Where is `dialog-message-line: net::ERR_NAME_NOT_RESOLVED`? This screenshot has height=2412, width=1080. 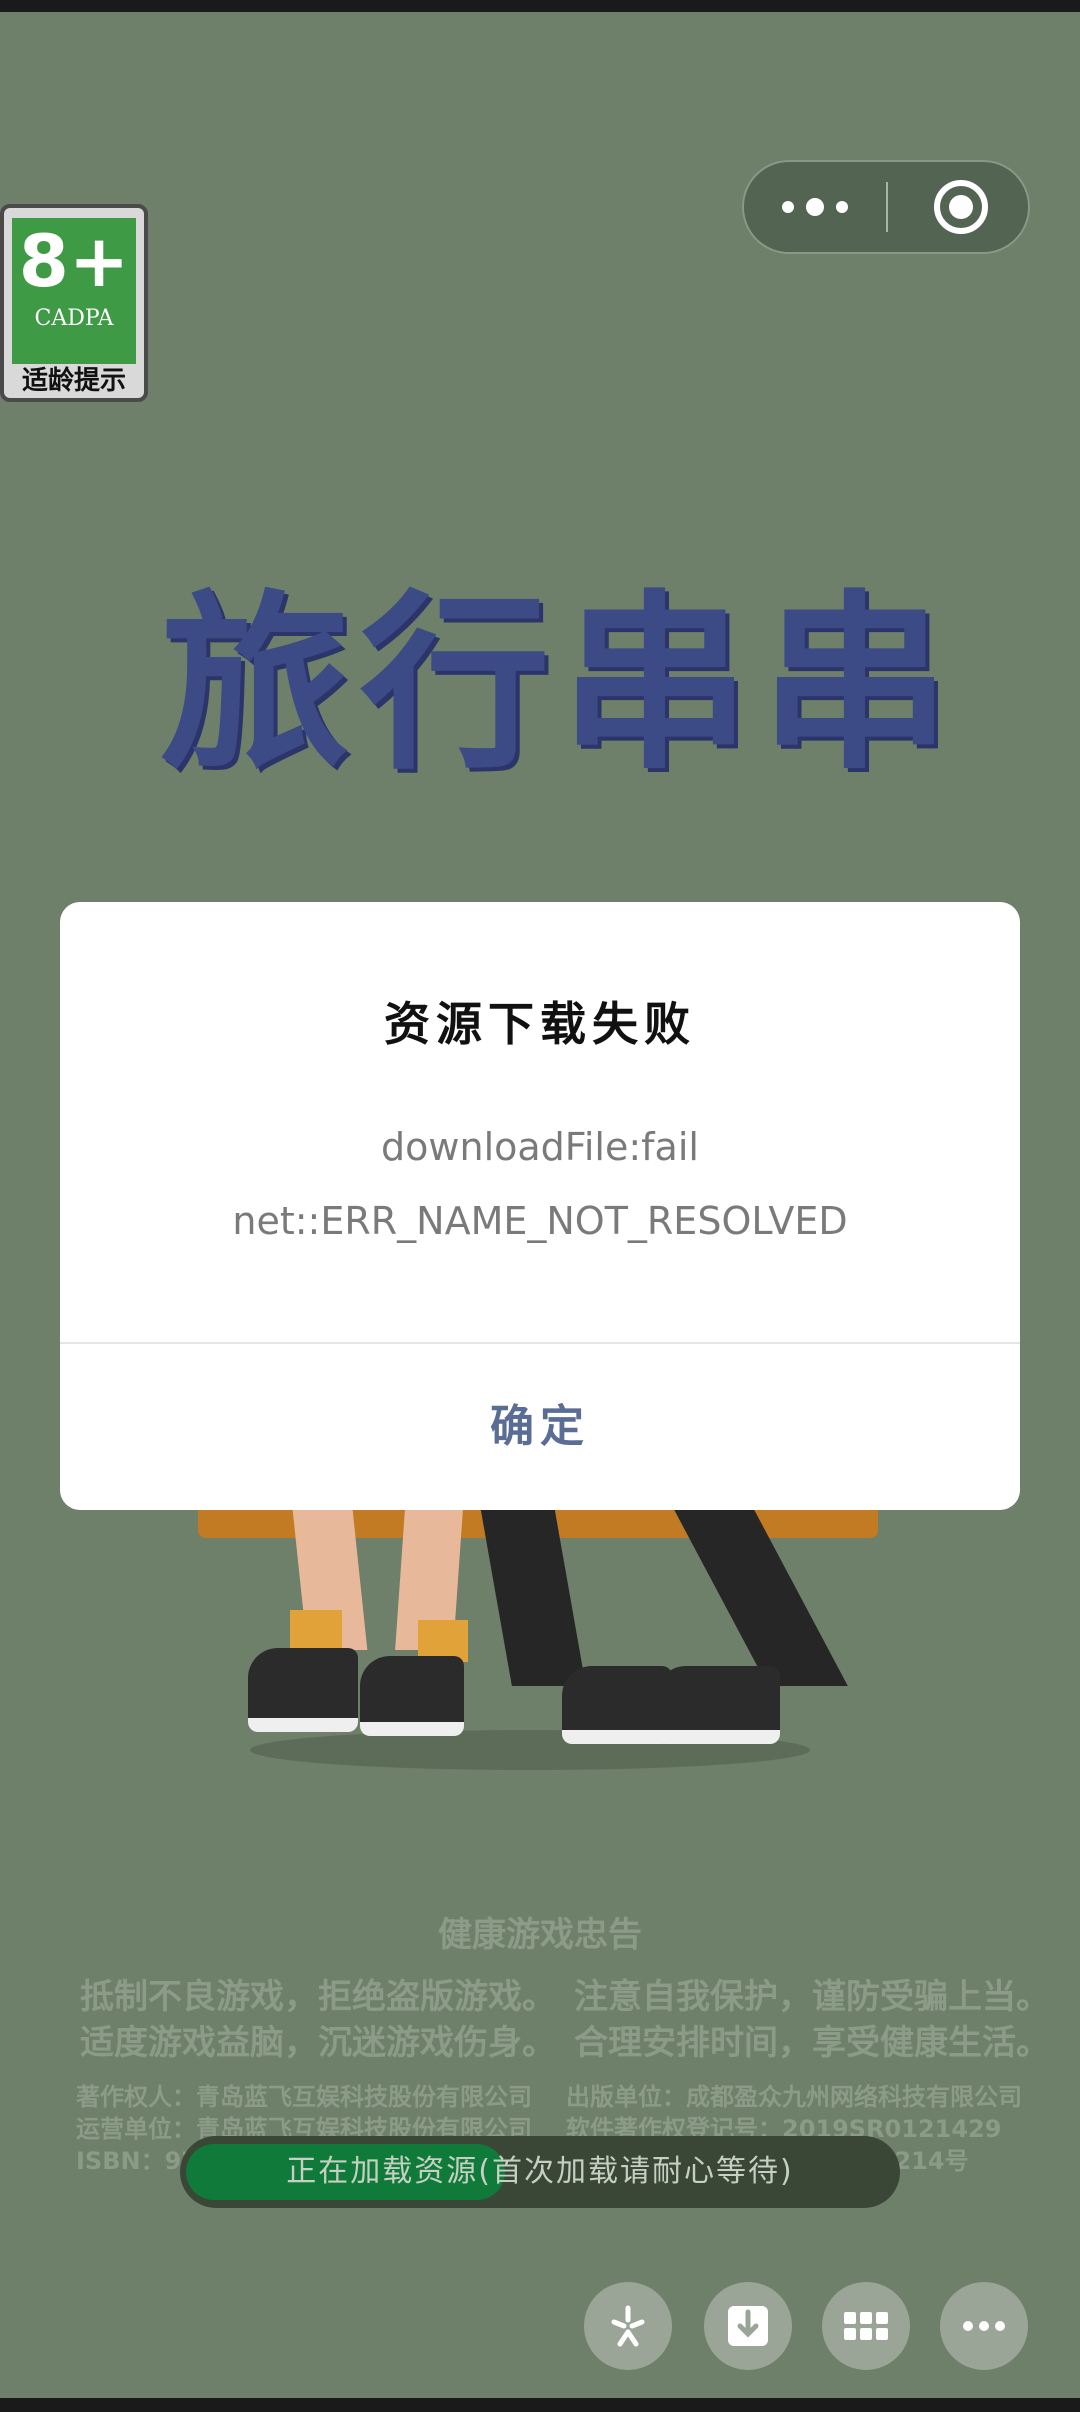 dialog-message-line: net::ERR_NAME_NOT_RESOLVED is located at coordinates (540, 1221).